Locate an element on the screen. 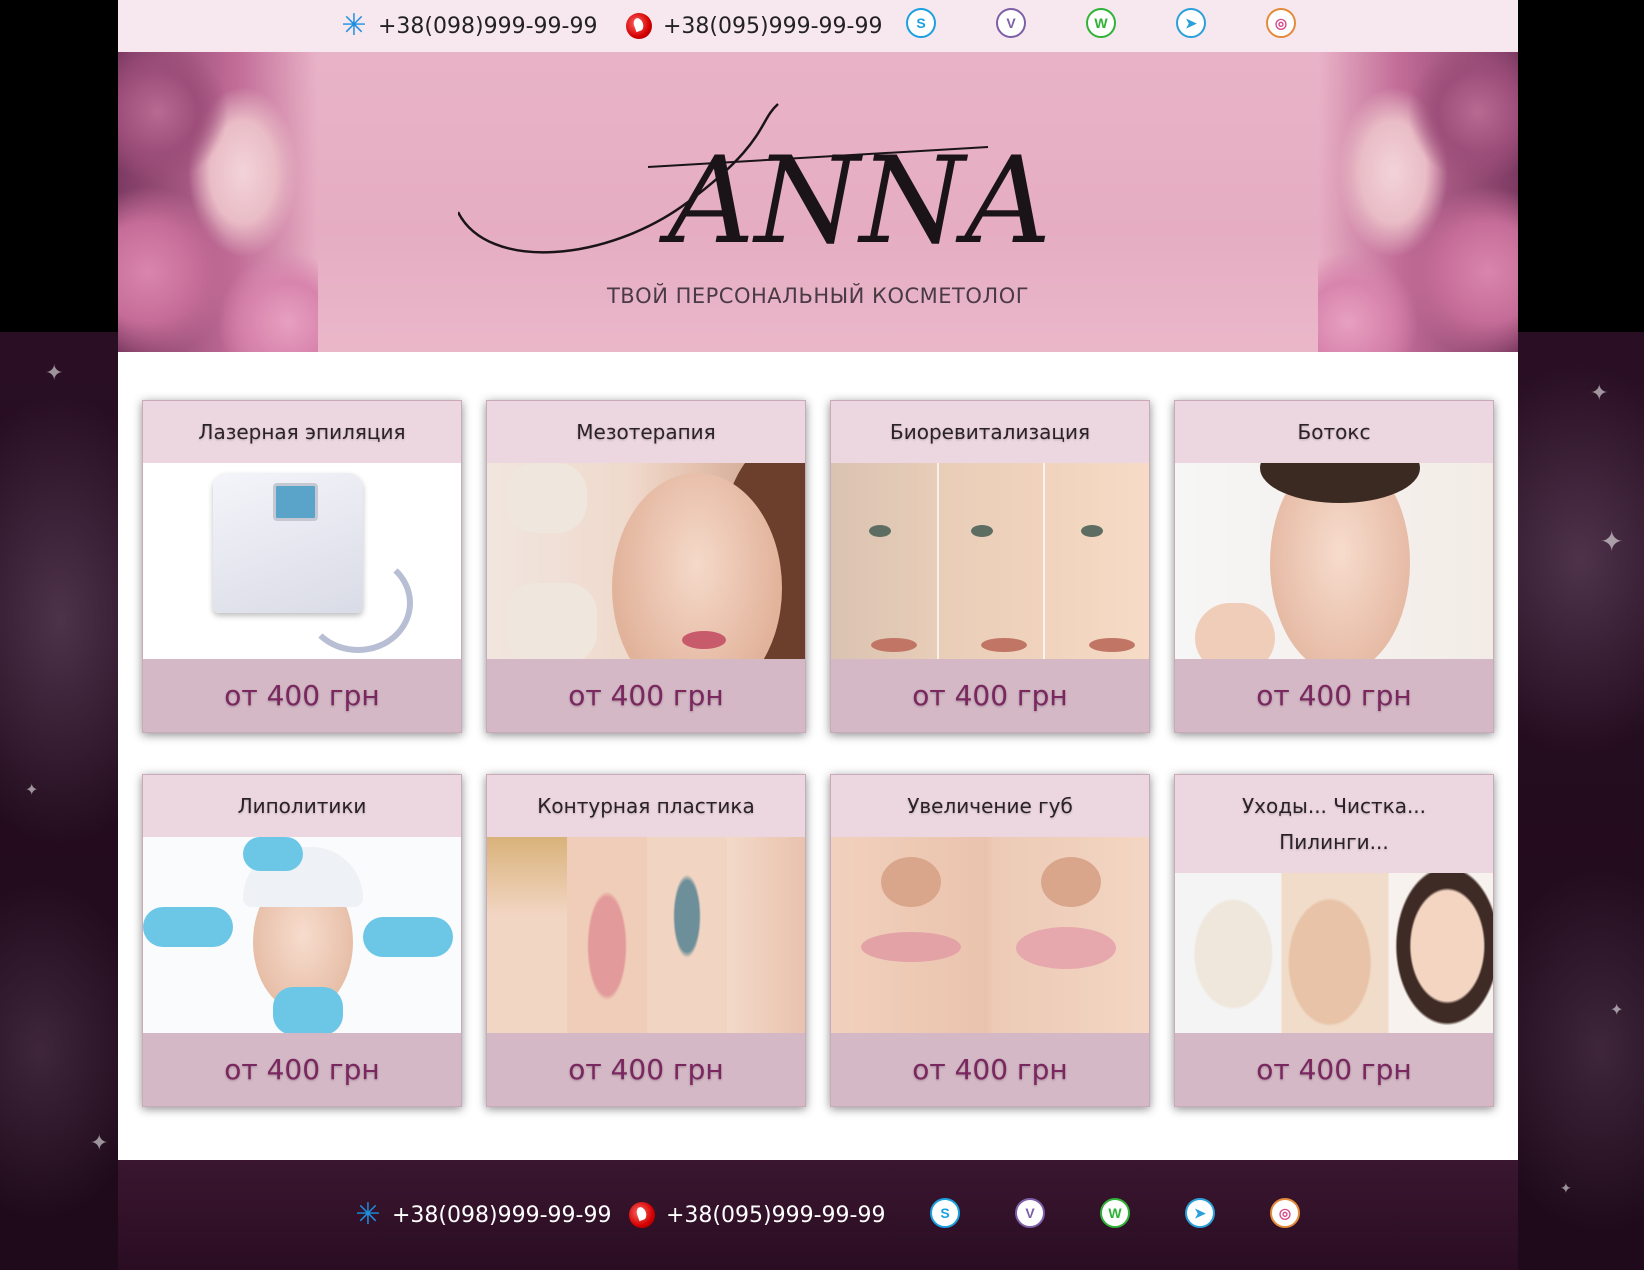 This screenshot has width=1644, height=1270. service-card-skincare: Уходы... Чистка... Пилинги... от 400 грн is located at coordinates (1334, 940).